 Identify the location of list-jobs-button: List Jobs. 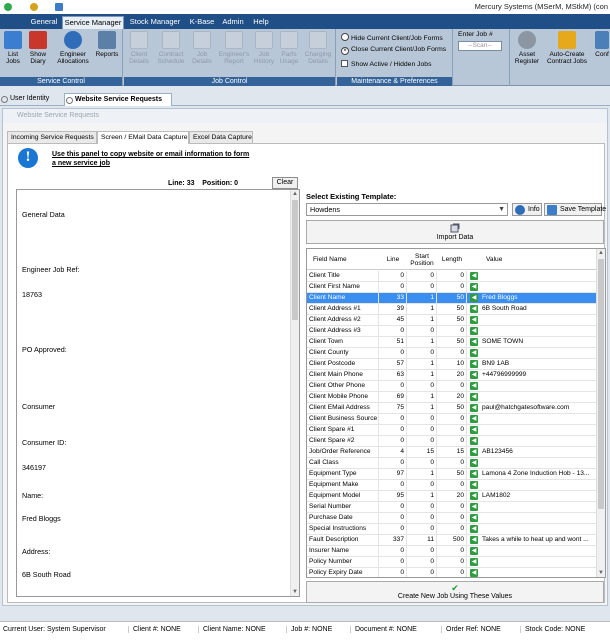
(13, 48).